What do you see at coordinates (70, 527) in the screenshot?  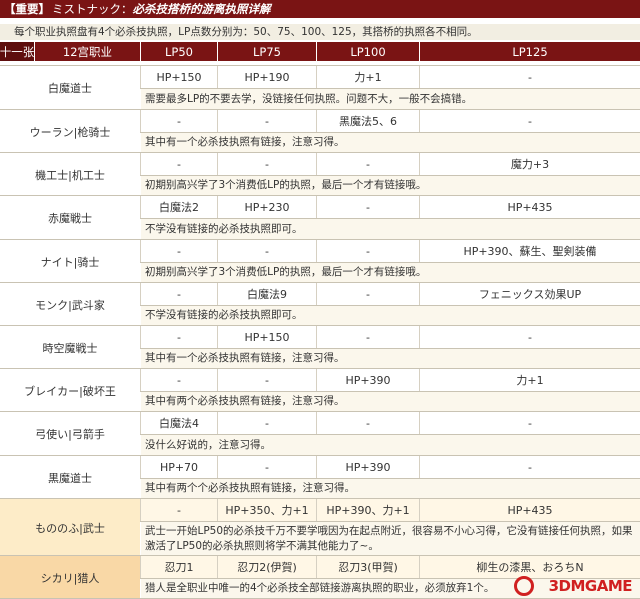 I see `job-name-cell: もののふ|武士` at bounding box center [70, 527].